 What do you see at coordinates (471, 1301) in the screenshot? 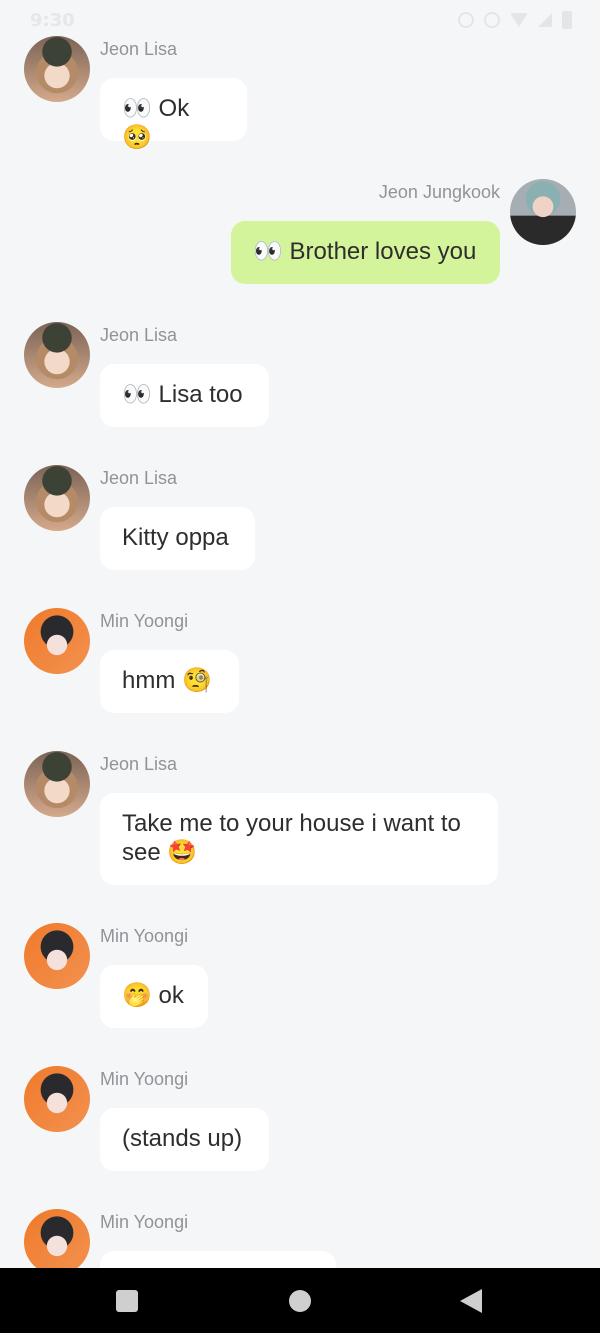
I see `back-icon` at bounding box center [471, 1301].